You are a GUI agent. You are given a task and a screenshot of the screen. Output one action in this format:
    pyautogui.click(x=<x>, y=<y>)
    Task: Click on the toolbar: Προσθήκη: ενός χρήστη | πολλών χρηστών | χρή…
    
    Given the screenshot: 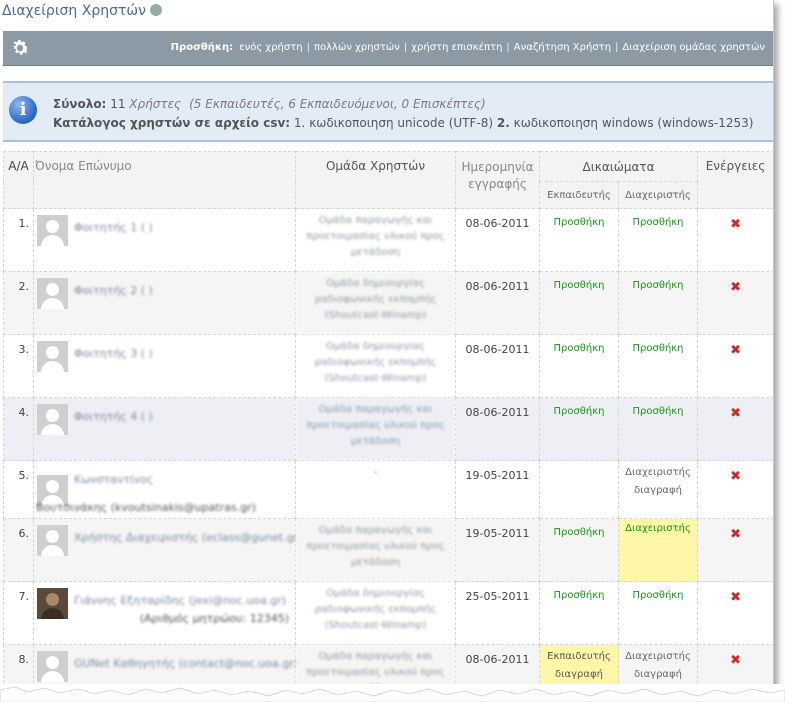 What is the action you would take?
    pyautogui.click(x=388, y=48)
    